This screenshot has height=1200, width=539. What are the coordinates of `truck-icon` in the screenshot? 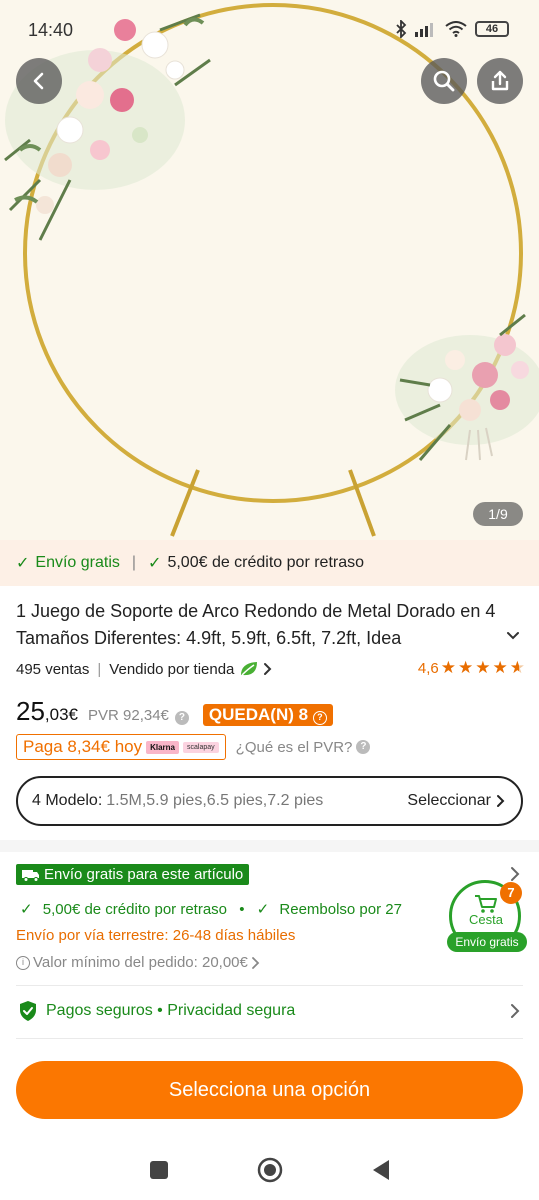 It's located at (30, 875).